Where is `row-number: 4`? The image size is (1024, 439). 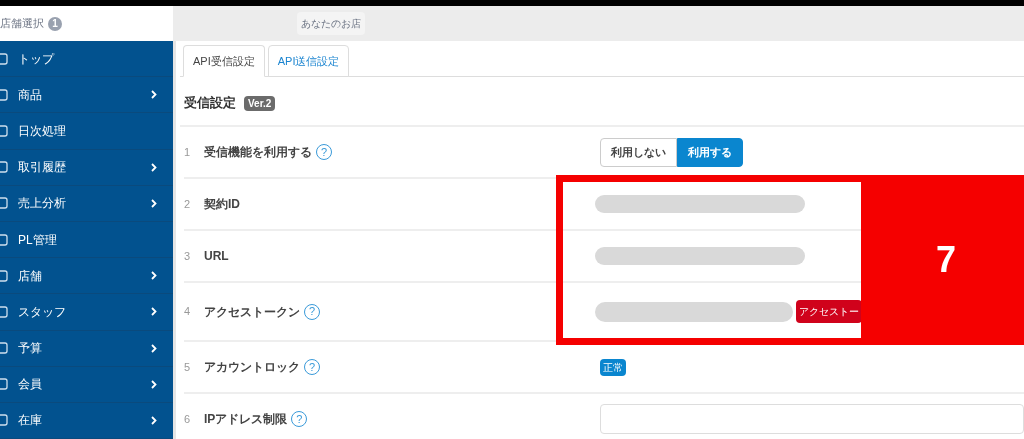
row-number: 4 is located at coordinates (188, 312).